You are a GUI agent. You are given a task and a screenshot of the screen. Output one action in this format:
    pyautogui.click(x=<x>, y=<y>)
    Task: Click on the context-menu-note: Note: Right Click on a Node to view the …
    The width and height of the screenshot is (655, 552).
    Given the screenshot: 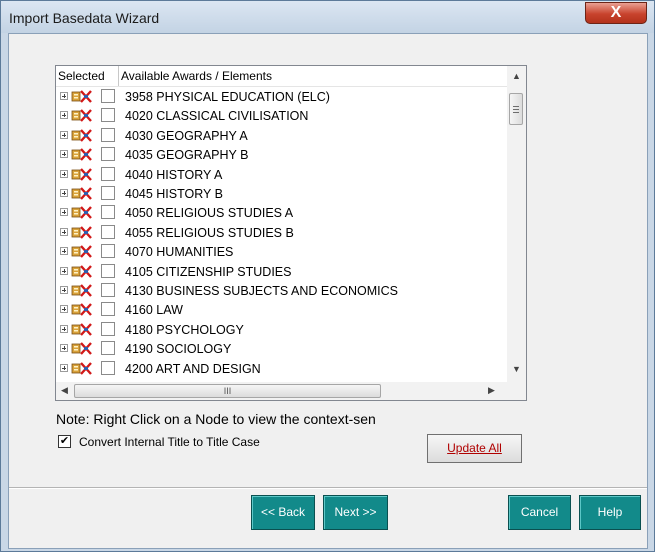 What is the action you would take?
    pyautogui.click(x=216, y=419)
    